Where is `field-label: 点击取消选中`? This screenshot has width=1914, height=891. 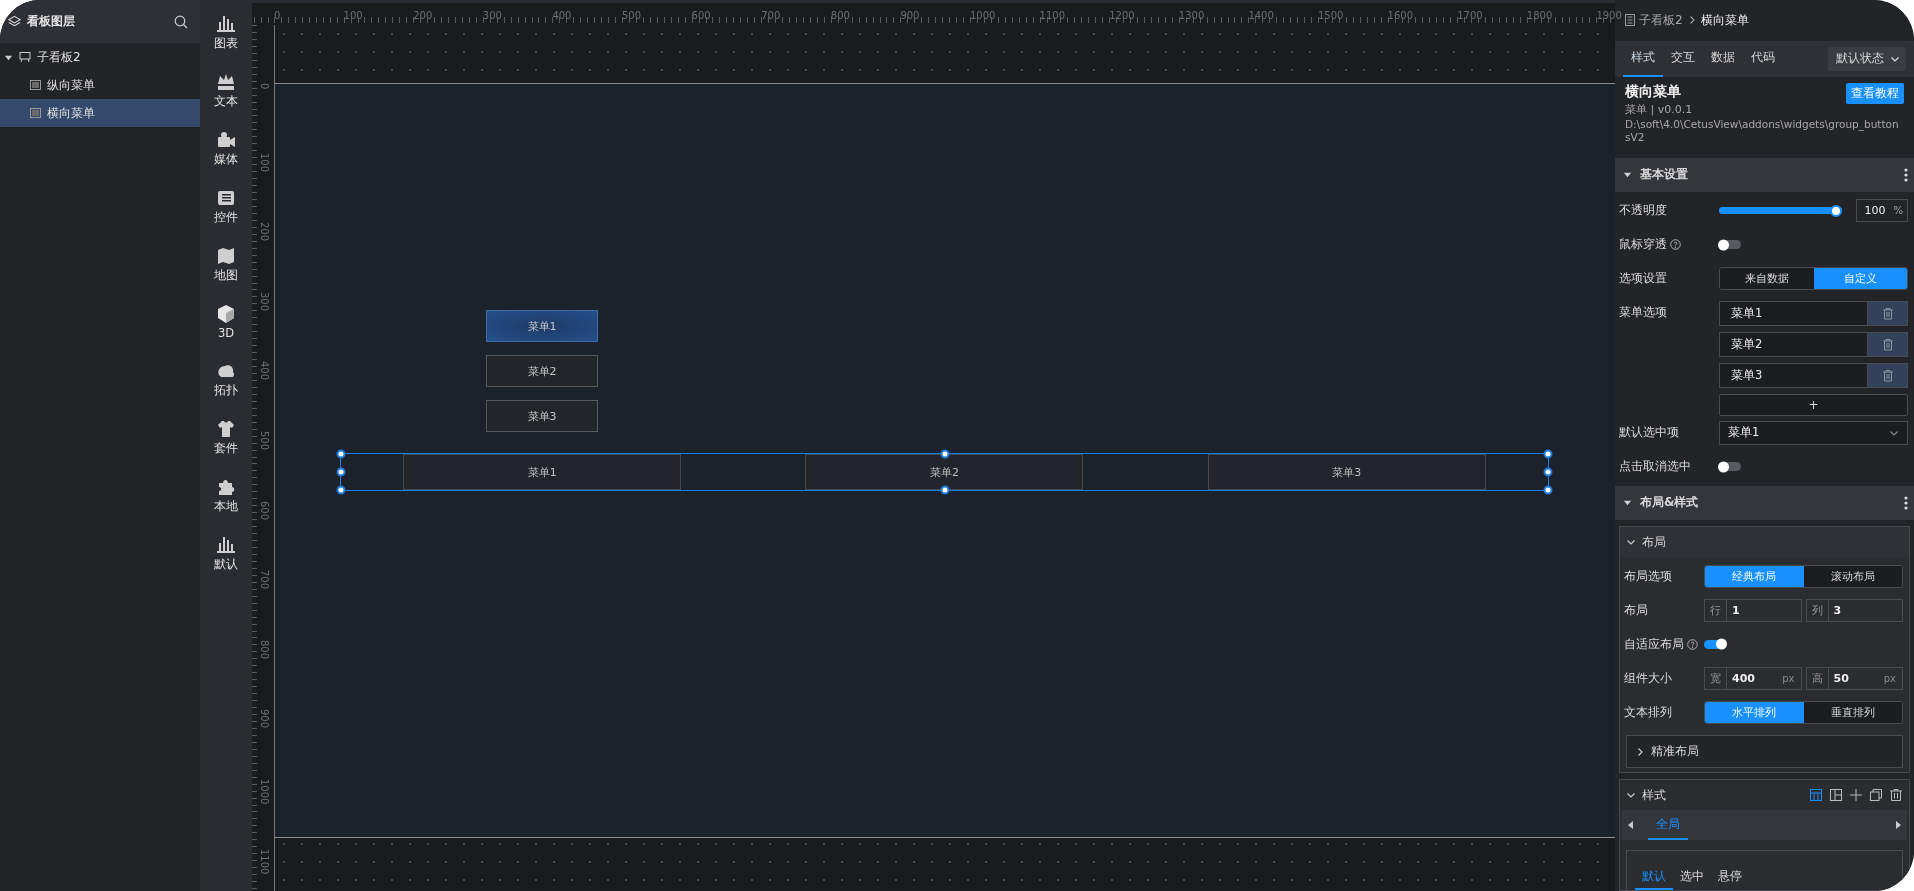
field-label: 点击取消选中 is located at coordinates (1655, 467).